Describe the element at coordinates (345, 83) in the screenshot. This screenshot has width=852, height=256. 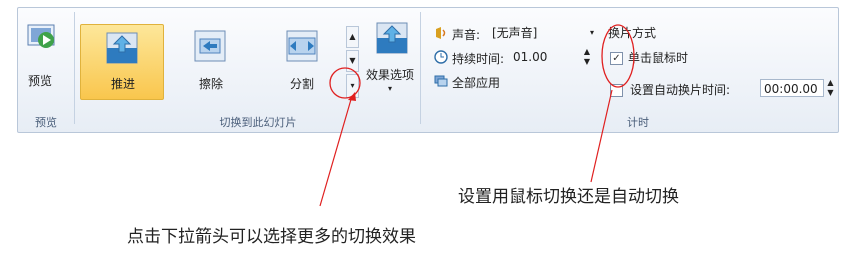
I see `gallery-more-highlight` at that location.